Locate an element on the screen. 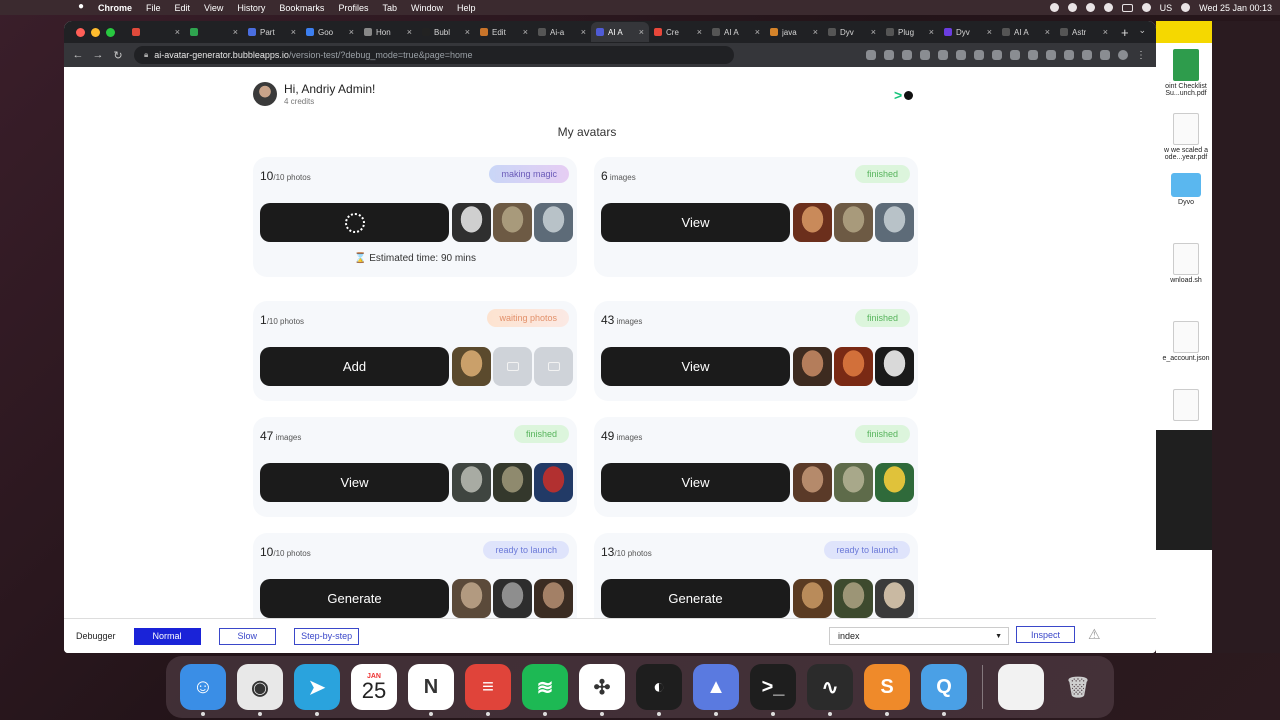 The width and height of the screenshot is (1280, 720). menubar-clock: Wed 25 Jan 00:13 is located at coordinates (1235, 8).